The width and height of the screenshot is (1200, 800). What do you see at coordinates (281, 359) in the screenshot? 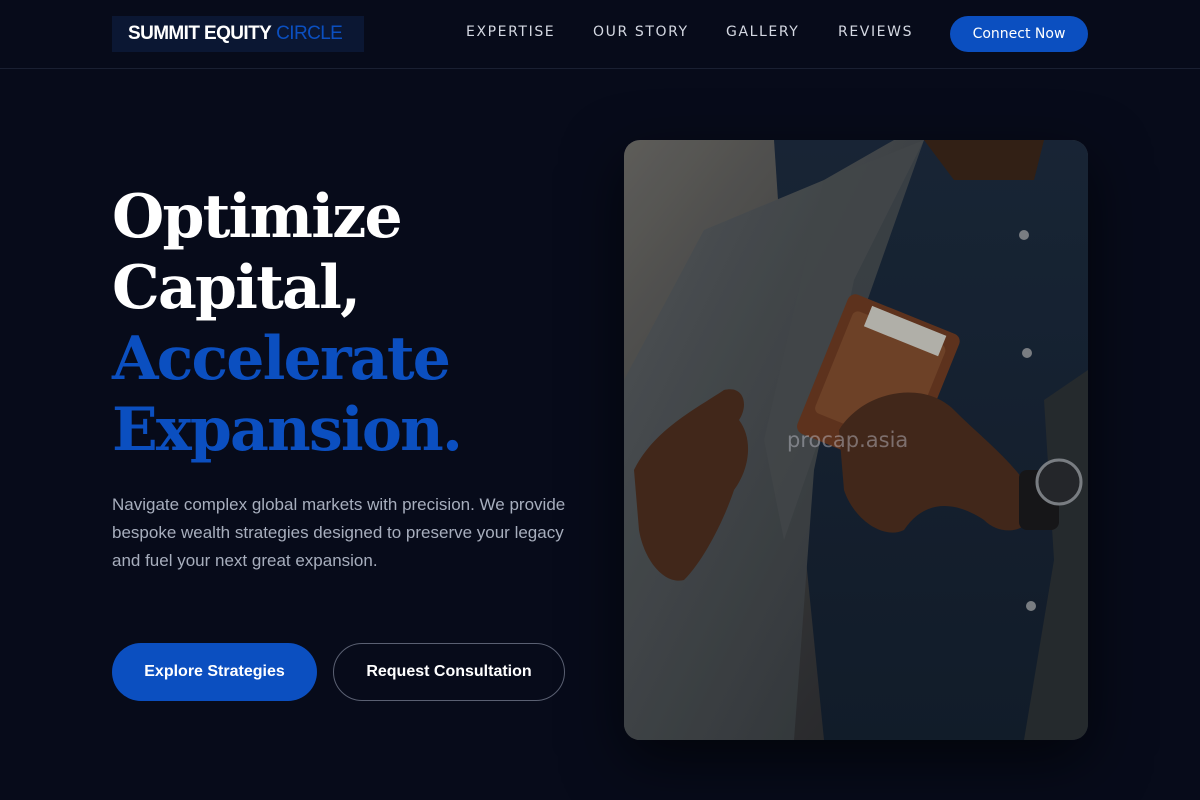
I see `headline-line-3: Accelerate` at bounding box center [281, 359].